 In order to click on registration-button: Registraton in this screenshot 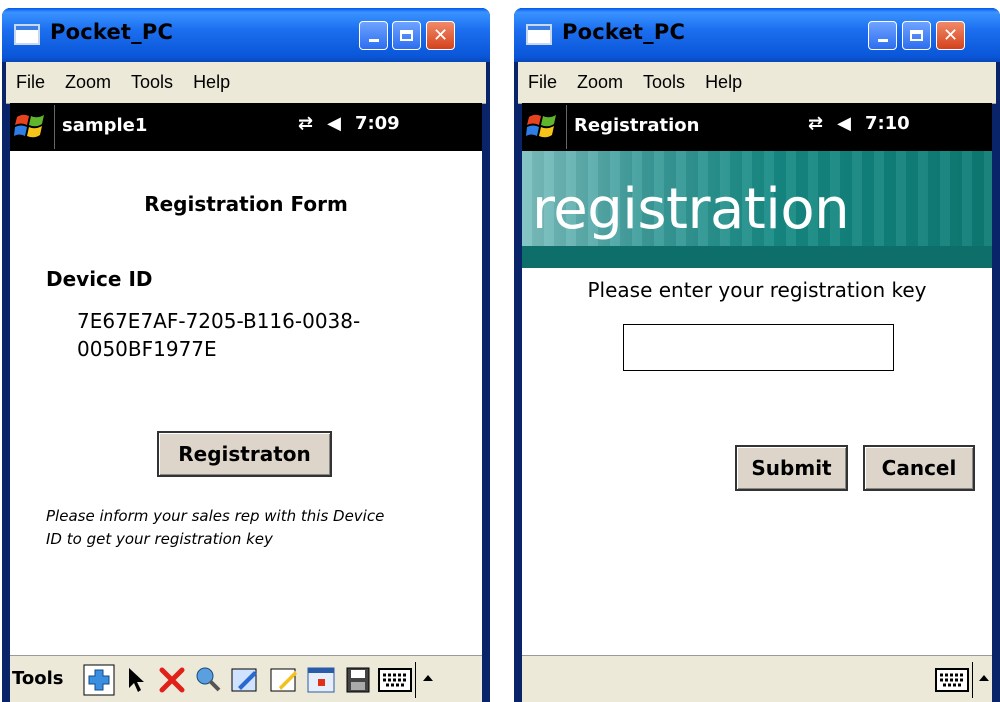, I will do `click(244, 454)`.